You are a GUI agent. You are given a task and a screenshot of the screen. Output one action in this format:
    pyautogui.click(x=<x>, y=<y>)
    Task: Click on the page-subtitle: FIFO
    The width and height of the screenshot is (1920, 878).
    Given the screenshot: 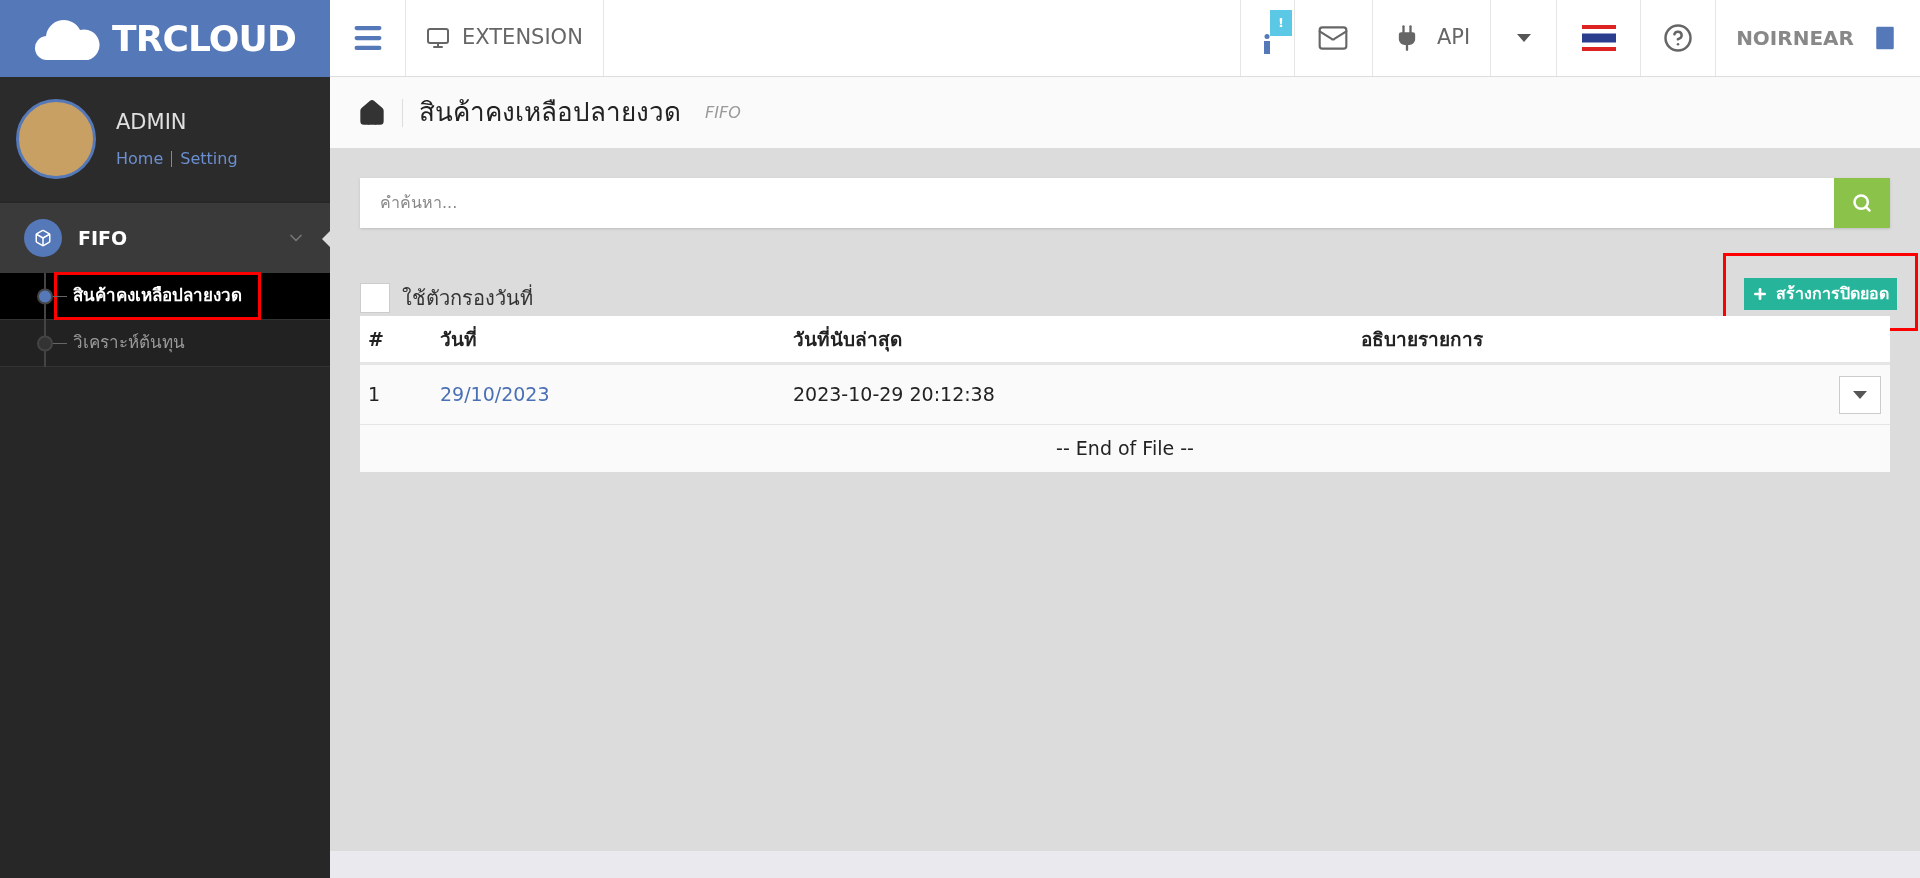 What is the action you would take?
    pyautogui.click(x=723, y=112)
    